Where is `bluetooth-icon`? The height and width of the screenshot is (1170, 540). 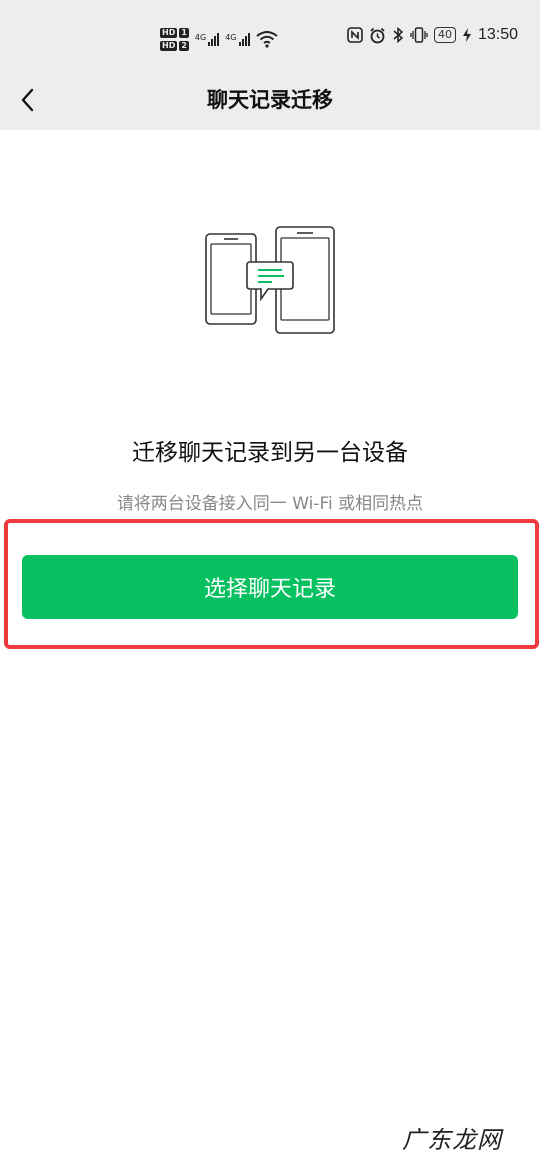
bluetooth-icon is located at coordinates (398, 35).